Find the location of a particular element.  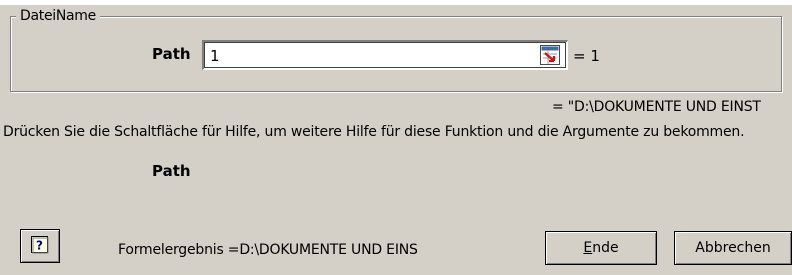

dialog-top-edge is located at coordinates (396, 2).